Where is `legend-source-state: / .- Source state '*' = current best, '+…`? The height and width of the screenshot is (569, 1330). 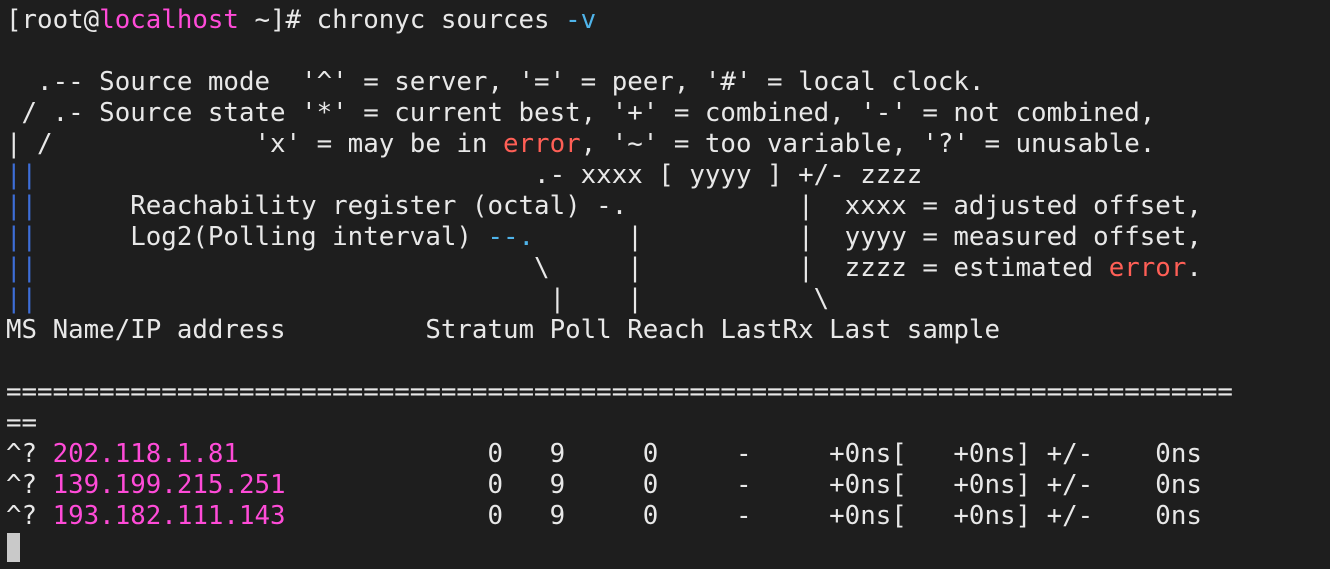
legend-source-state: / .- Source state '*' = current best, '+… is located at coordinates (581, 113).